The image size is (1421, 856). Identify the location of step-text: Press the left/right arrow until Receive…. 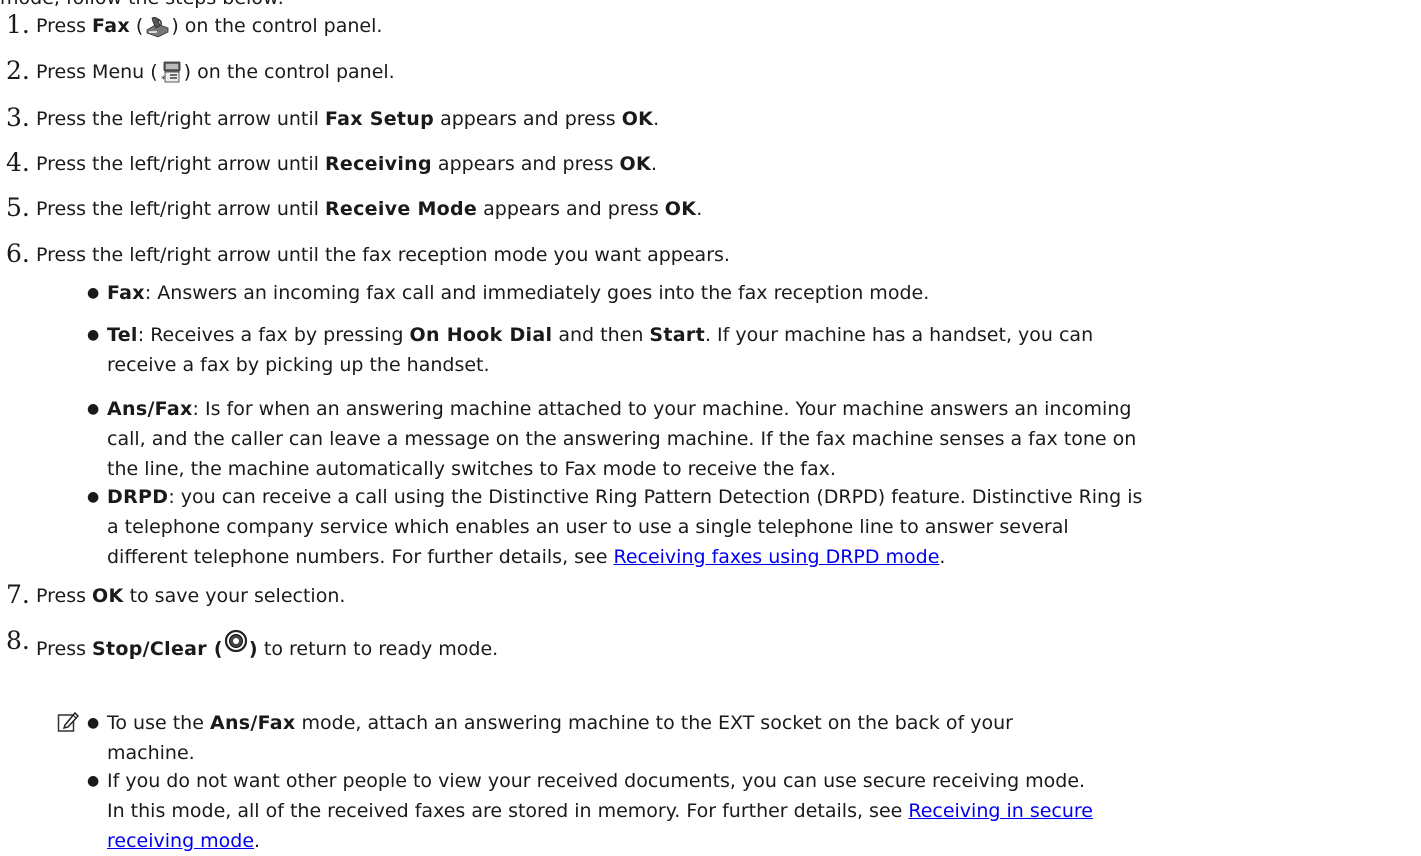
(369, 209).